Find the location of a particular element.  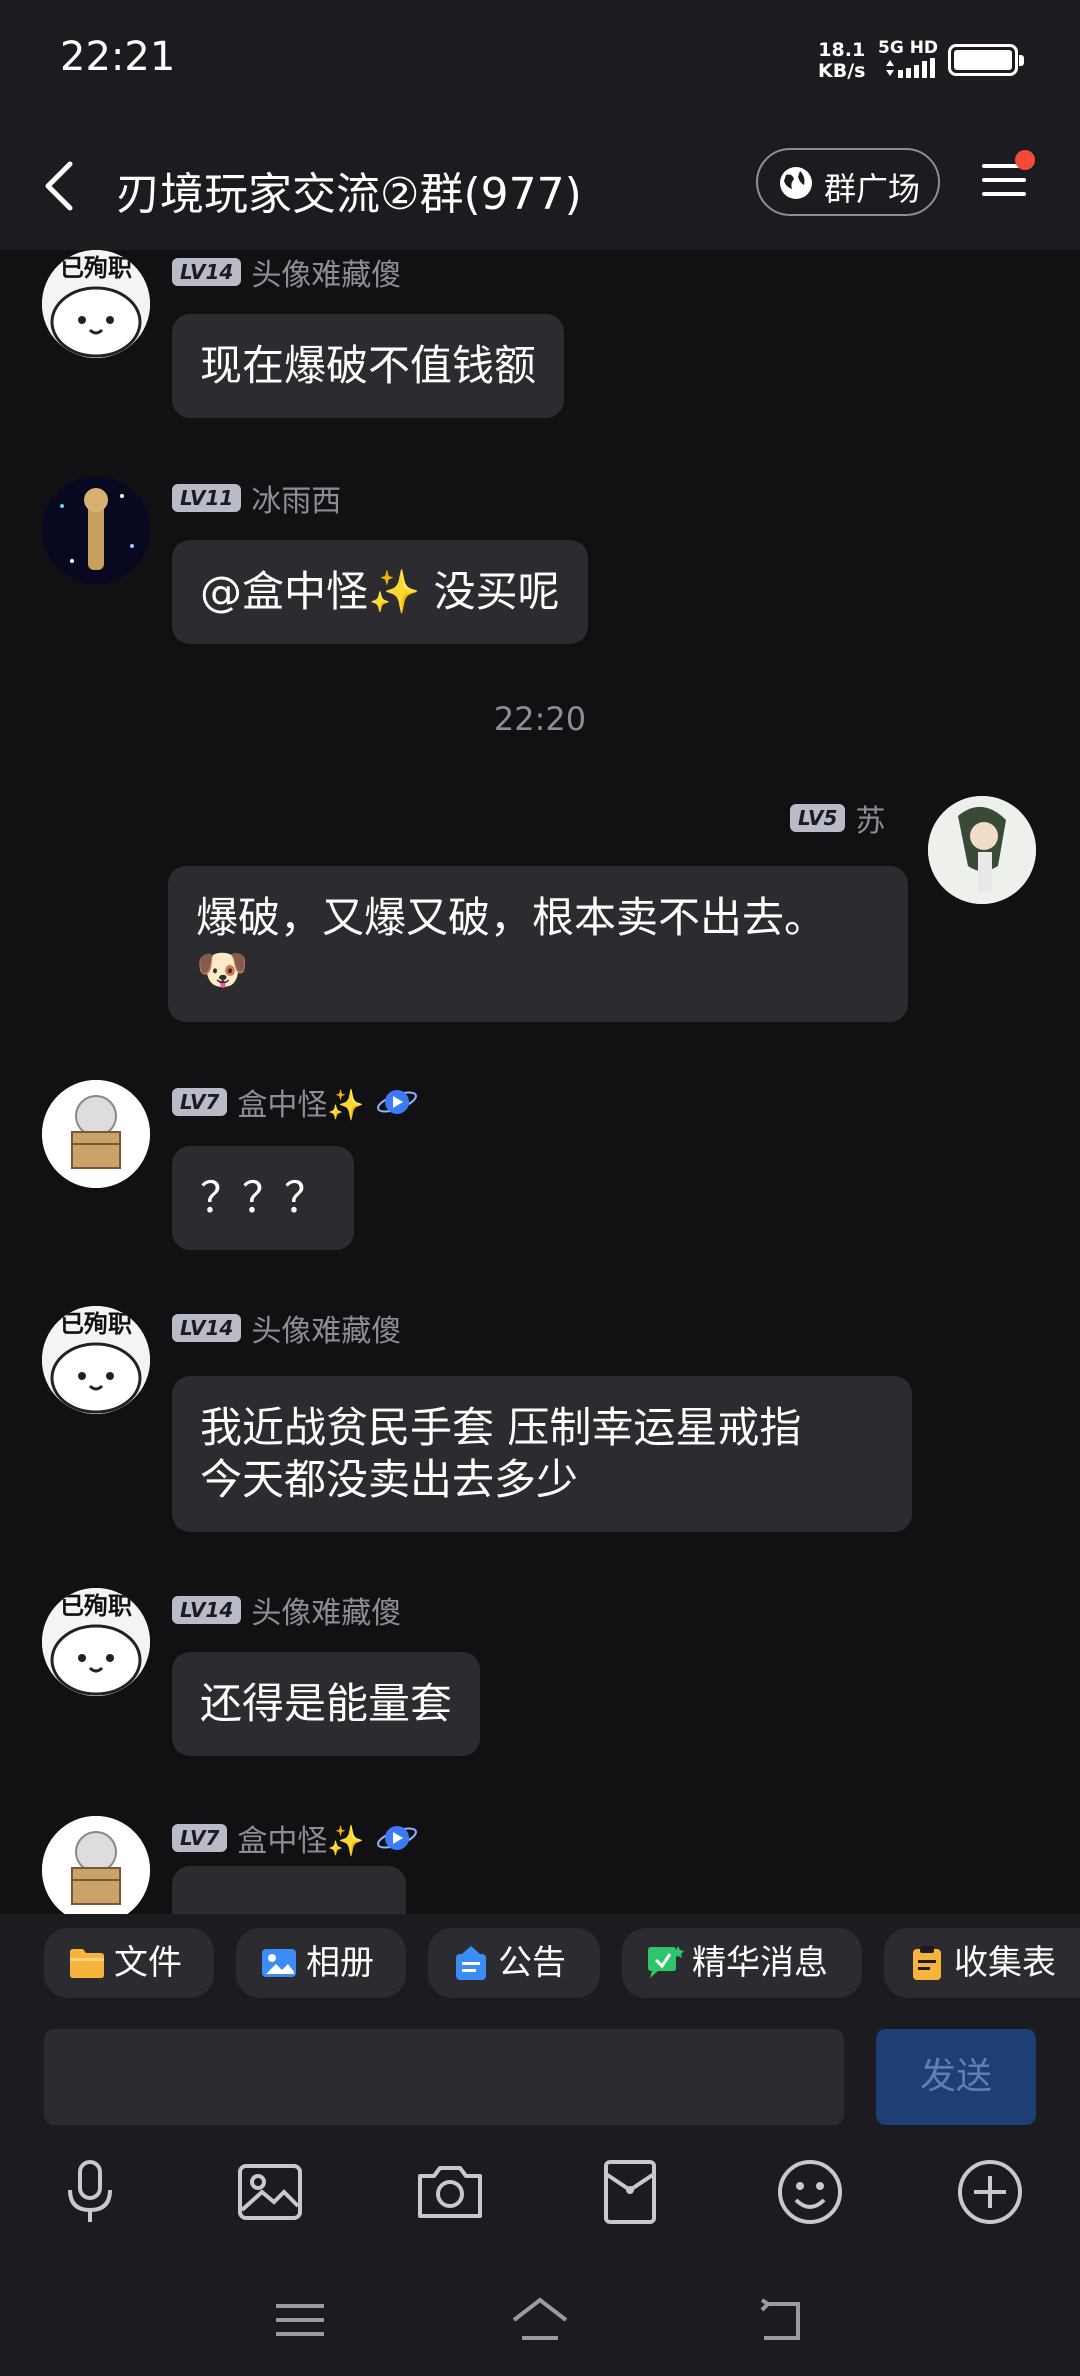

sender-name: 苏 is located at coordinates (870, 818).